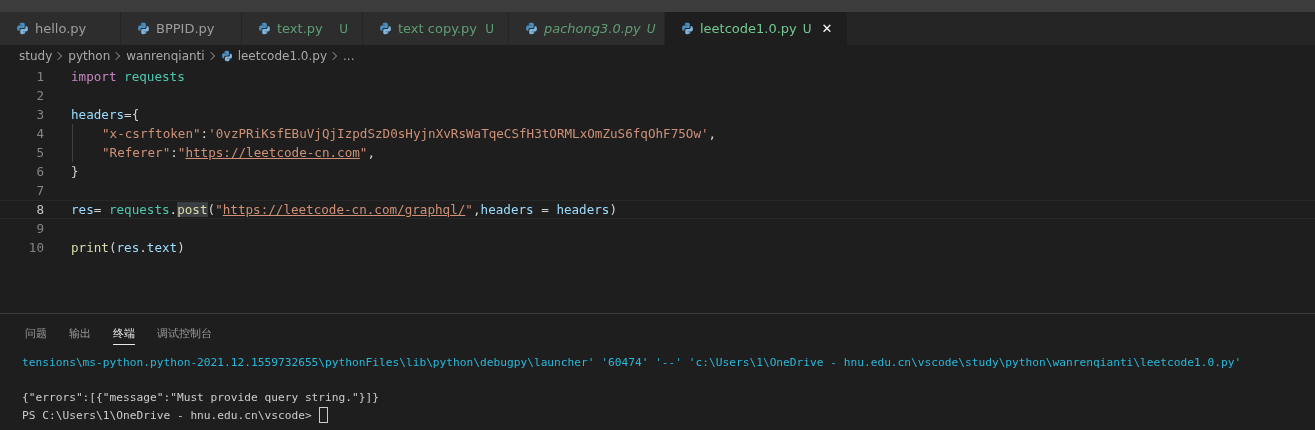 The height and width of the screenshot is (430, 1315). I want to click on line-number: 6, so click(39, 171).